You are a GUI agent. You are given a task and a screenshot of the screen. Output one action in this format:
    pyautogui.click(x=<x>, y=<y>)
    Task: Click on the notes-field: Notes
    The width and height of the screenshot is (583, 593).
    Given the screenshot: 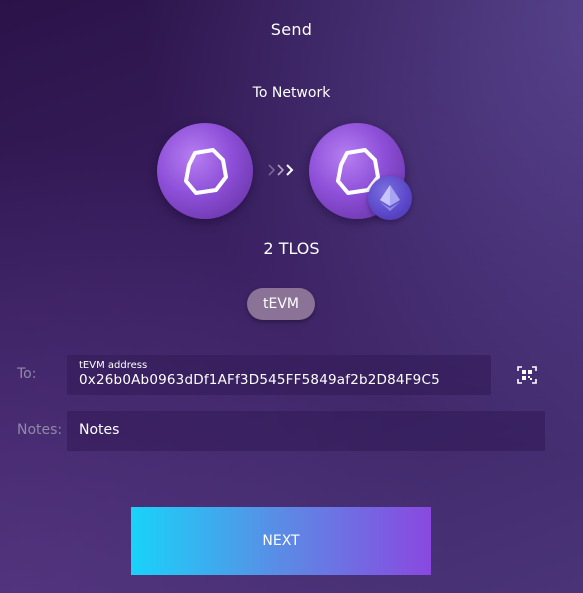 What is the action you would take?
    pyautogui.click(x=306, y=431)
    